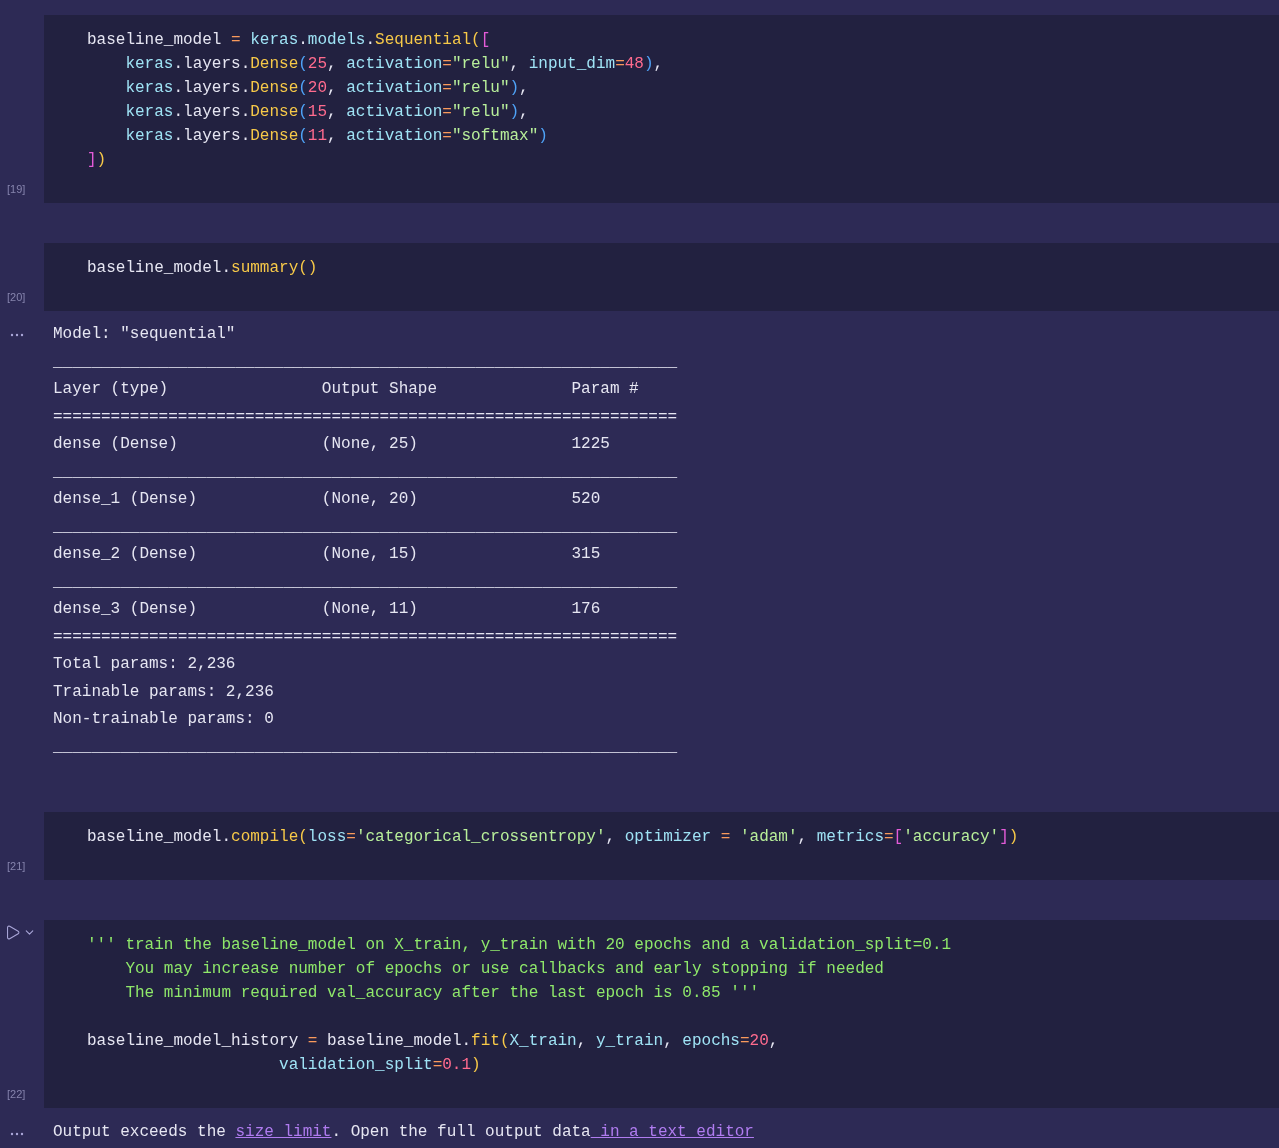 The width and height of the screenshot is (1279, 1148). I want to click on code-line: ]), so click(97, 160).